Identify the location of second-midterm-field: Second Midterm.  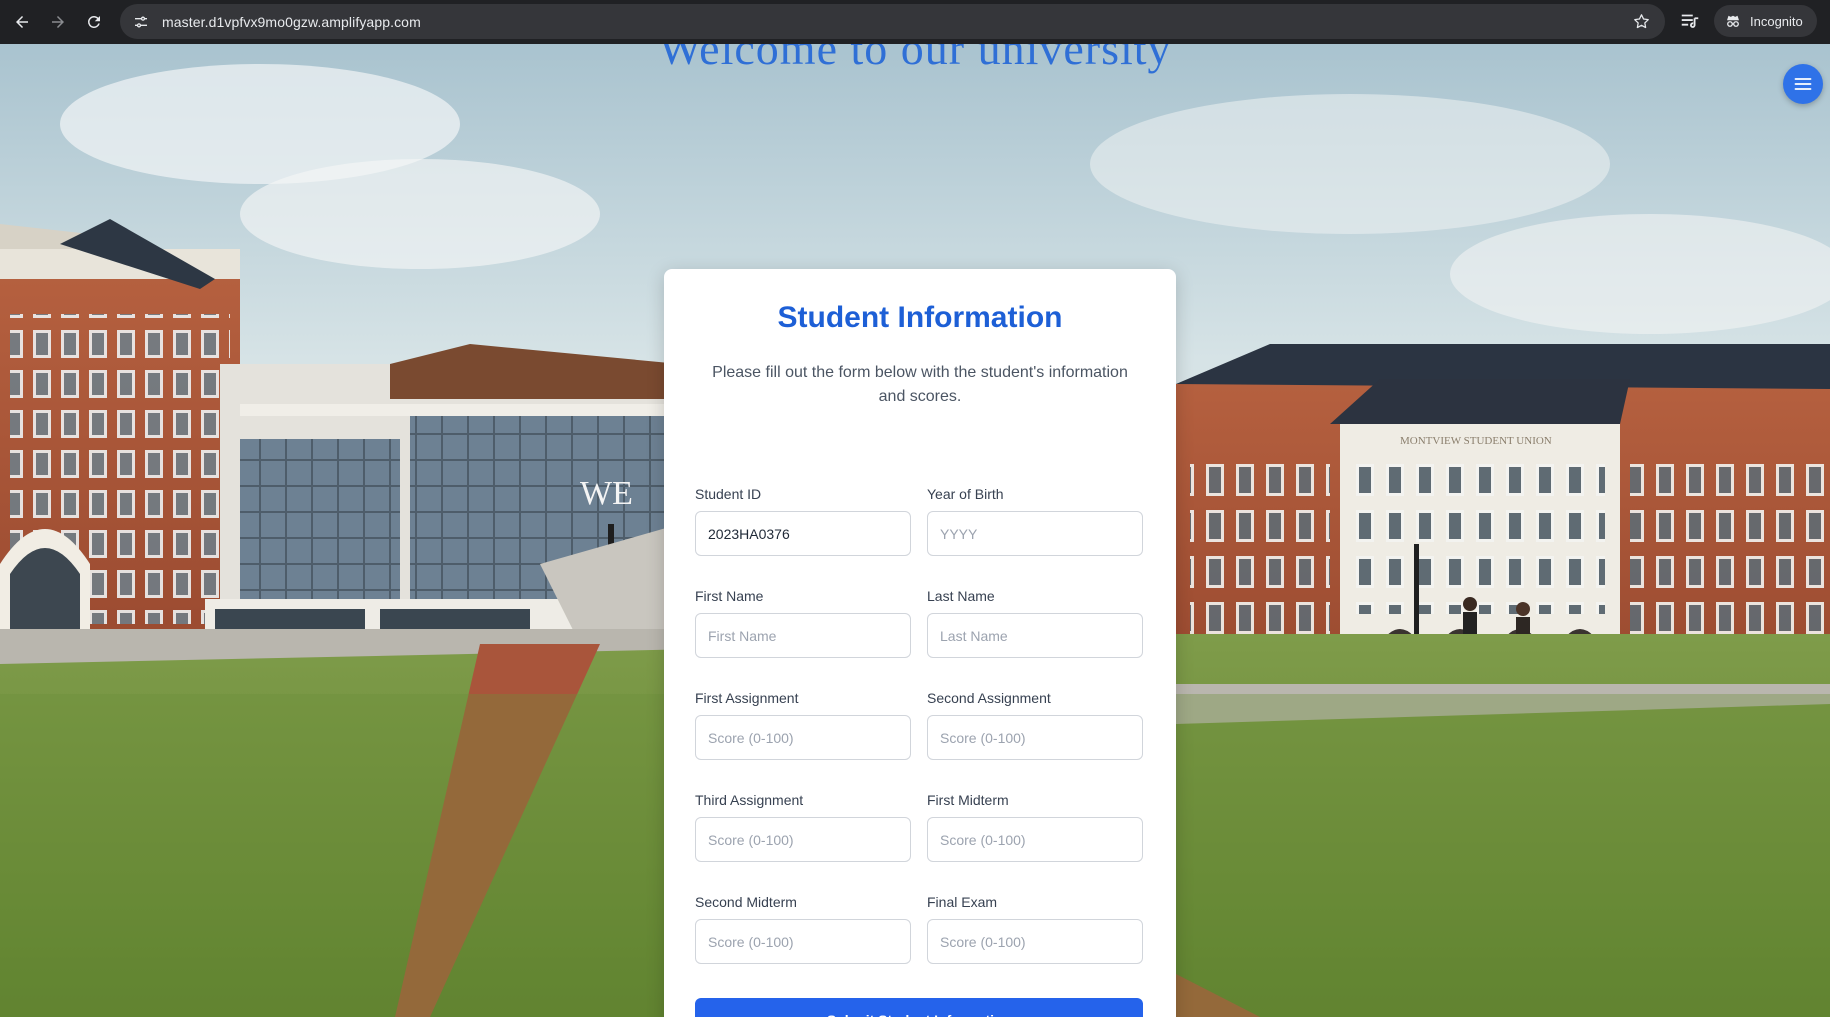
(803, 929).